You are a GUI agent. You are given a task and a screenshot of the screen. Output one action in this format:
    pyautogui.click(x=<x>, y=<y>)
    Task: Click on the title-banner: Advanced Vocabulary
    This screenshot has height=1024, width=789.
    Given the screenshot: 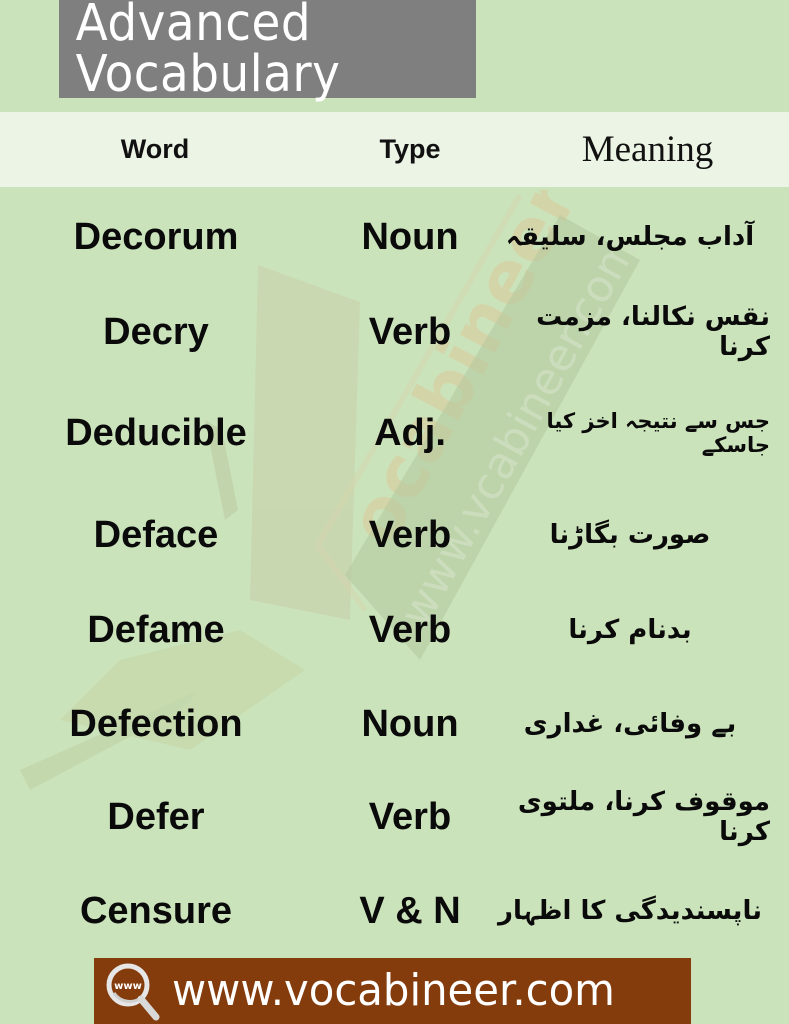 What is the action you would take?
    pyautogui.click(x=267, y=52)
    